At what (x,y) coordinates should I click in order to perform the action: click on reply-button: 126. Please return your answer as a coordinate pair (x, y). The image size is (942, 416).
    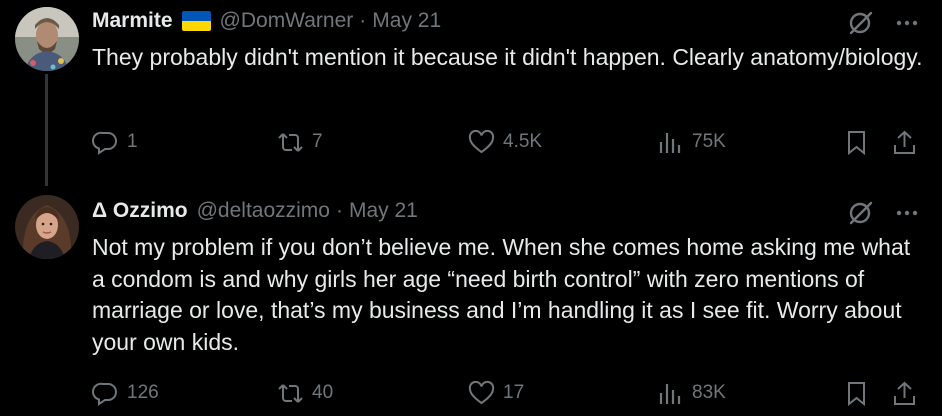
    Looking at the image, I should click on (125, 393).